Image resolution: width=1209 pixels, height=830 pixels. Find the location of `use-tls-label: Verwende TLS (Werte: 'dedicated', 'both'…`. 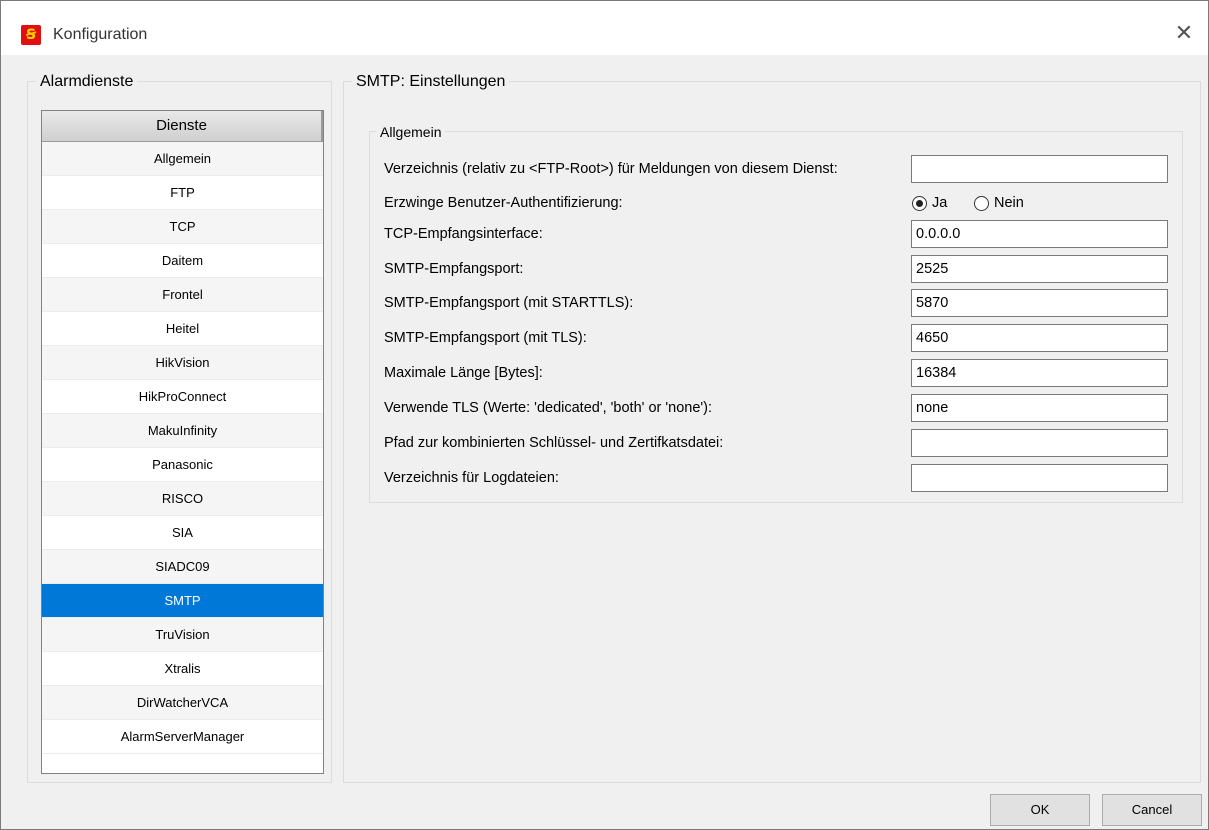

use-tls-label: Verwende TLS (Werte: 'dedicated', 'both'… is located at coordinates (548, 408).